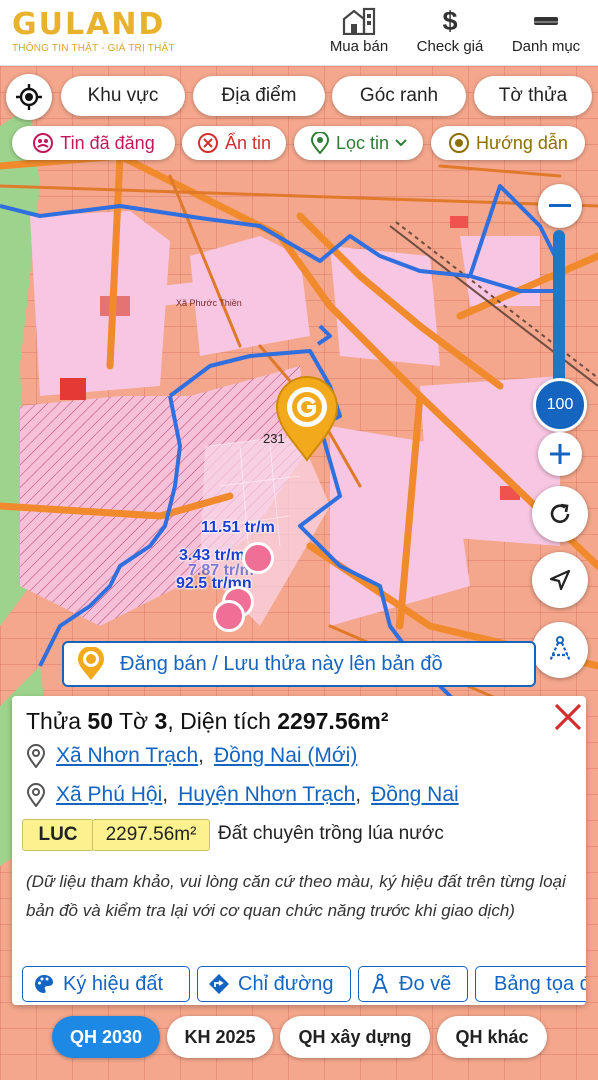 This screenshot has width=598, height=1080. What do you see at coordinates (560, 405) in the screenshot?
I see `zoom-level-indicator: 100` at bounding box center [560, 405].